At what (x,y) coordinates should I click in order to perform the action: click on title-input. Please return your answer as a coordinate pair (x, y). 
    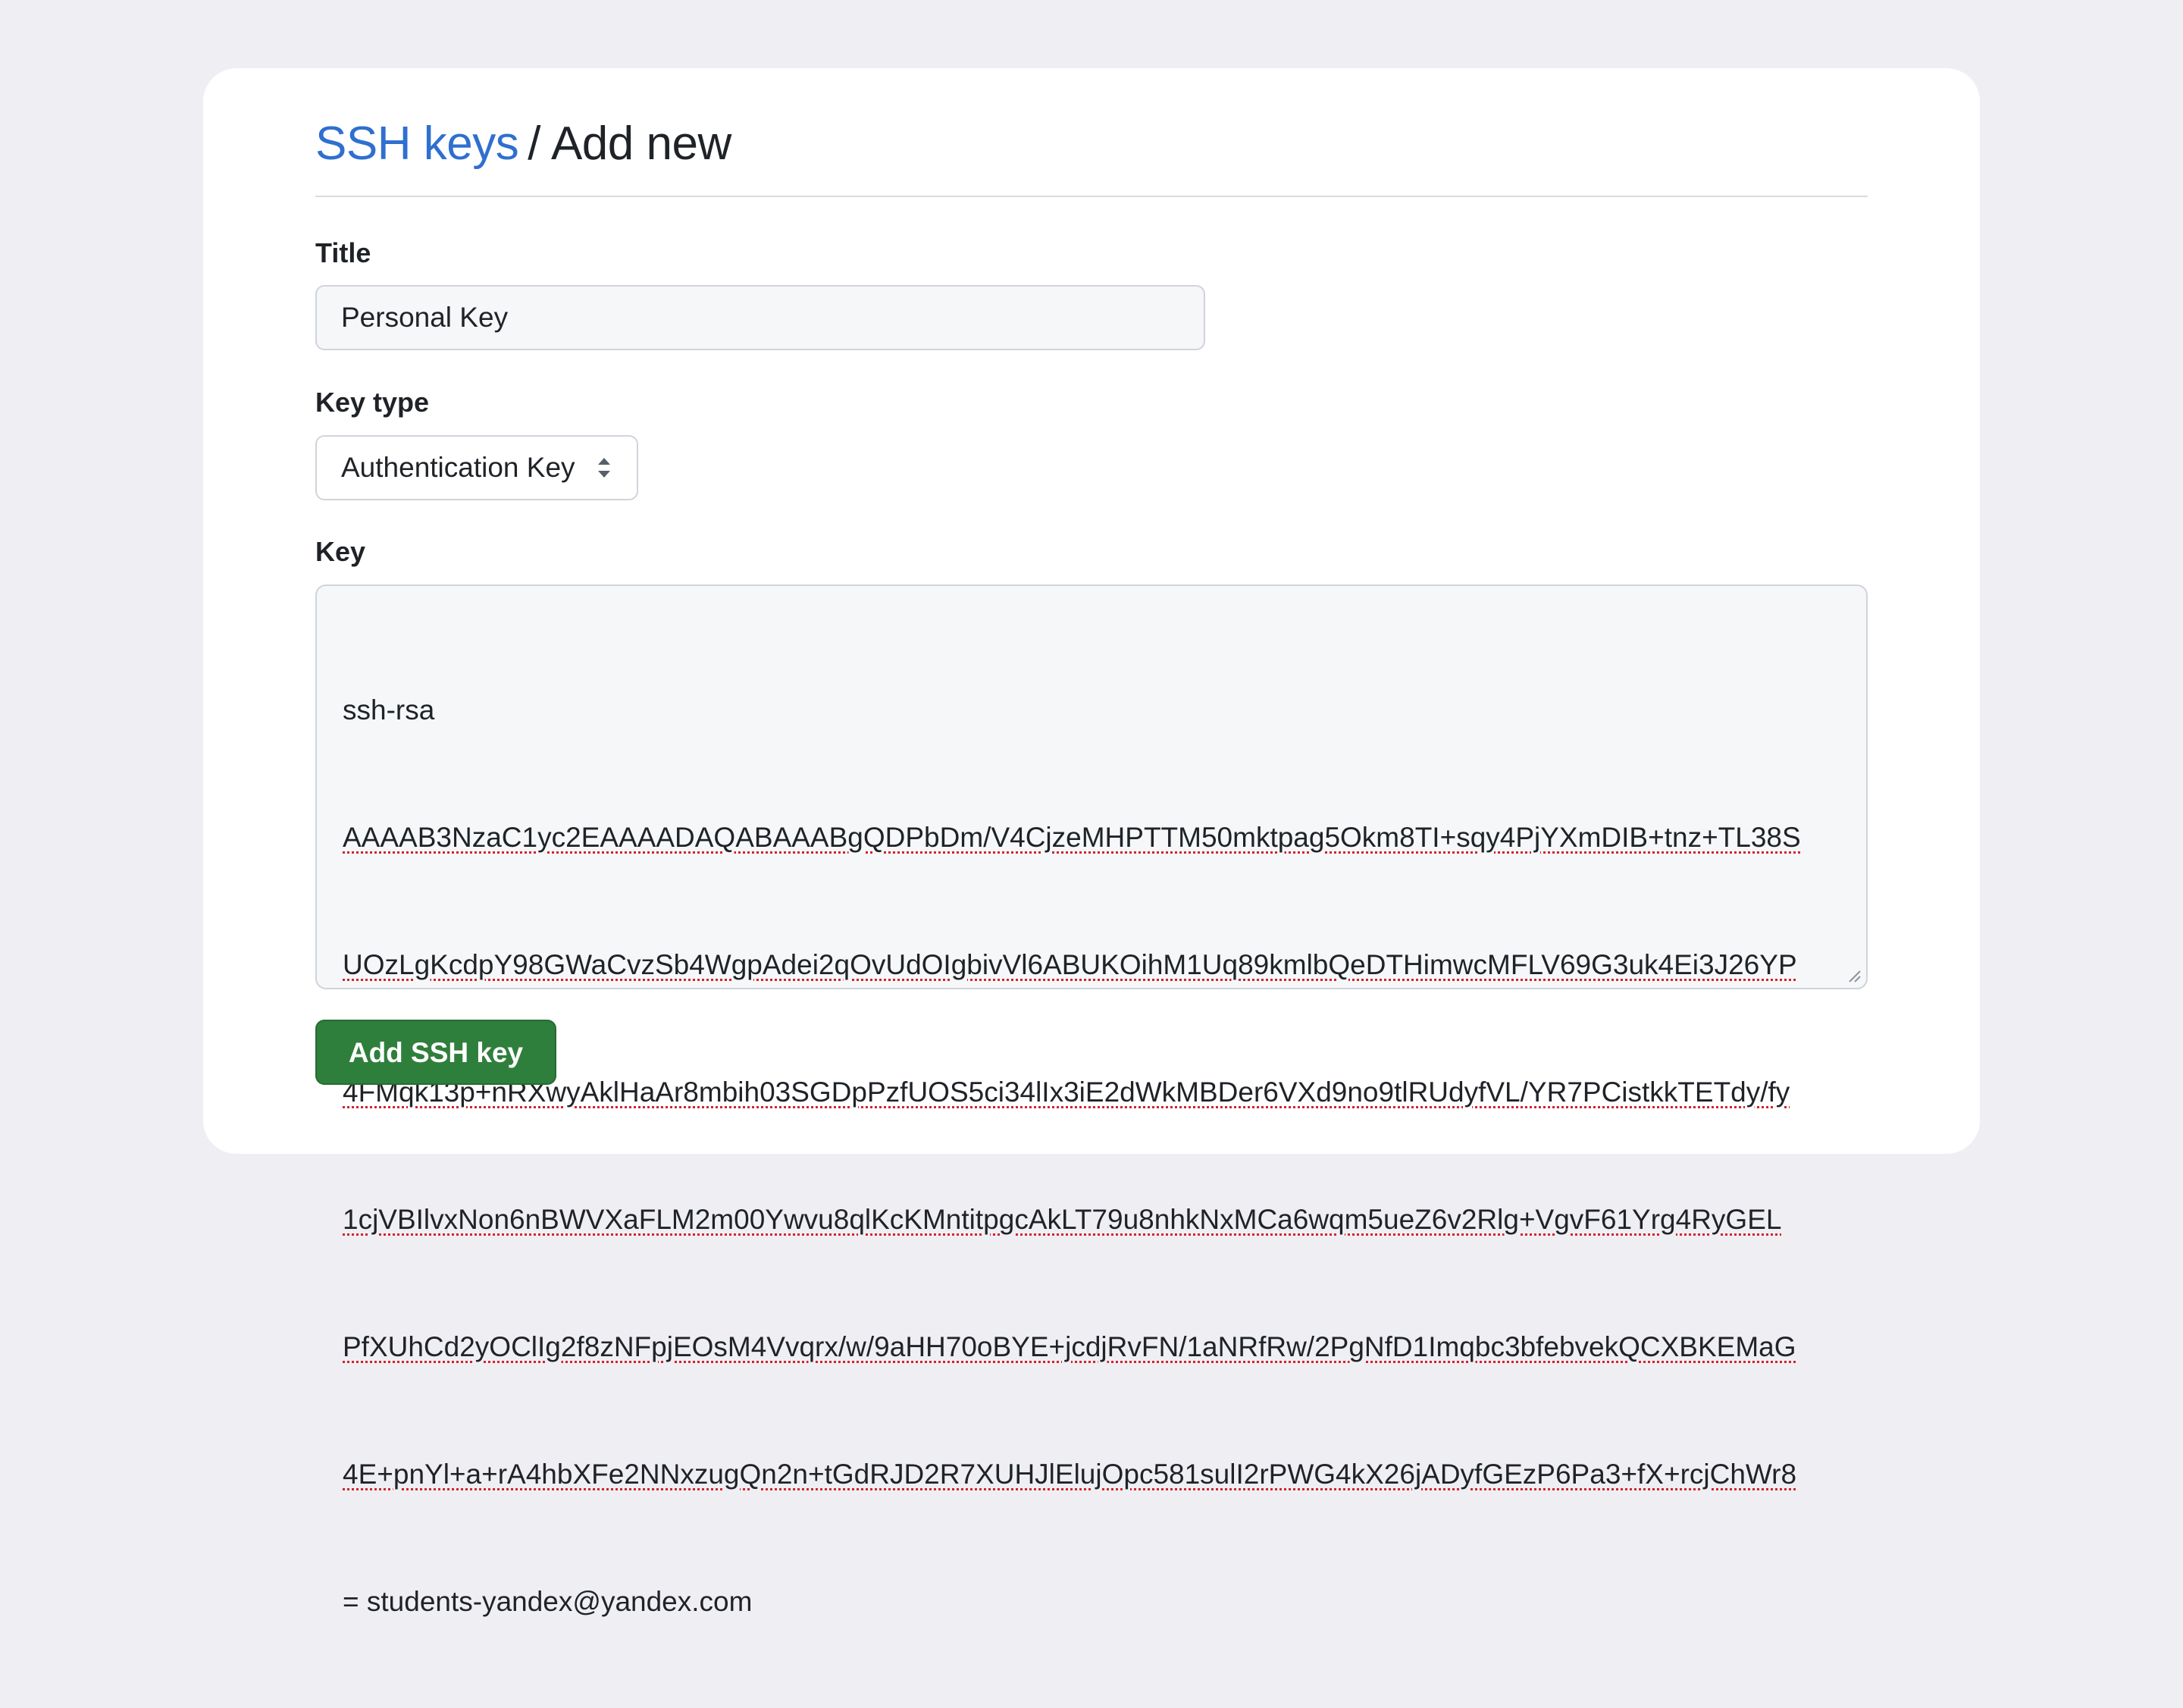
    Looking at the image, I should click on (760, 317).